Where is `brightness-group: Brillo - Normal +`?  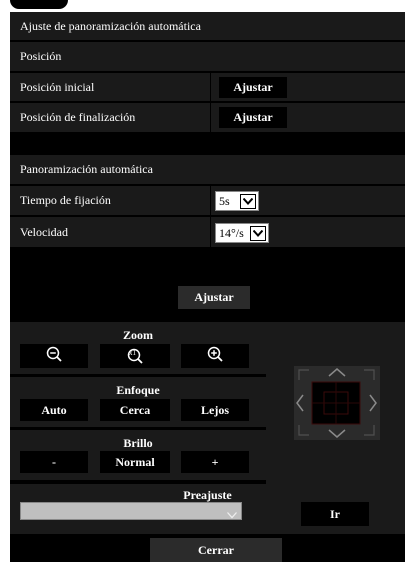
brightness-group: Brillo - Normal + is located at coordinates (138, 455).